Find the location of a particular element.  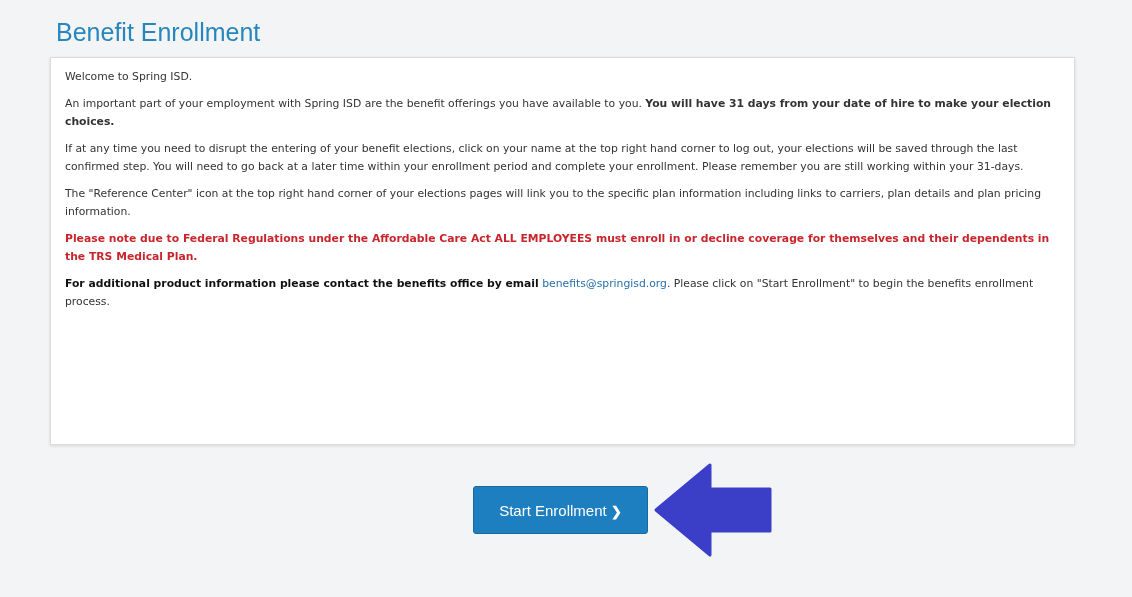

start-enrollment-button: Start Enrollment ❯ is located at coordinates (560, 510).